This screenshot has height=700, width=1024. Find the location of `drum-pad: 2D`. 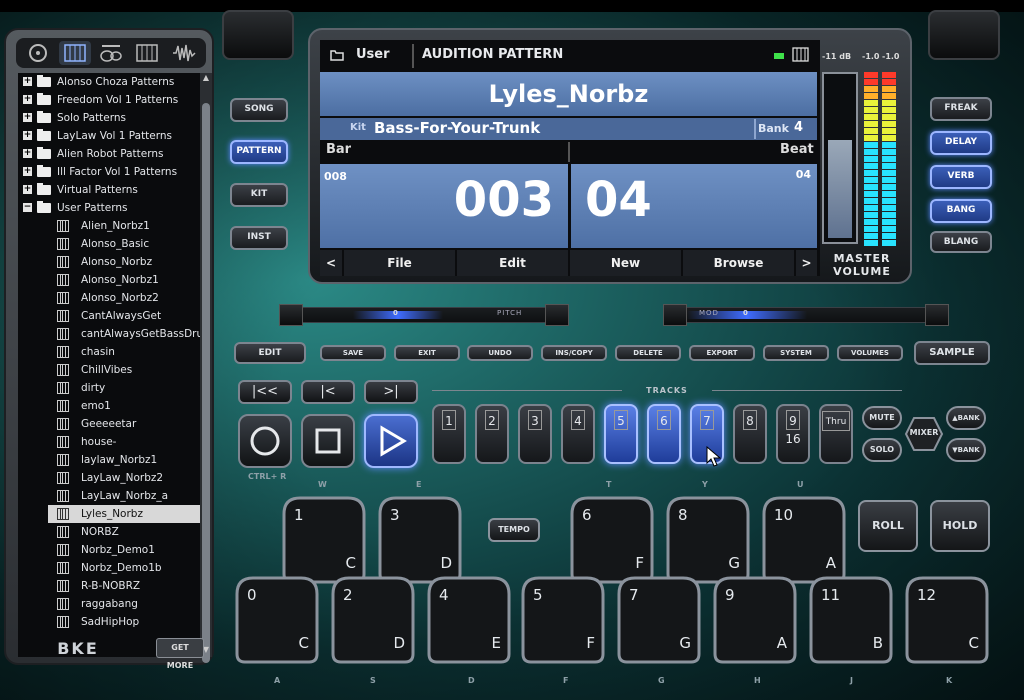

drum-pad: 2D is located at coordinates (373, 620).